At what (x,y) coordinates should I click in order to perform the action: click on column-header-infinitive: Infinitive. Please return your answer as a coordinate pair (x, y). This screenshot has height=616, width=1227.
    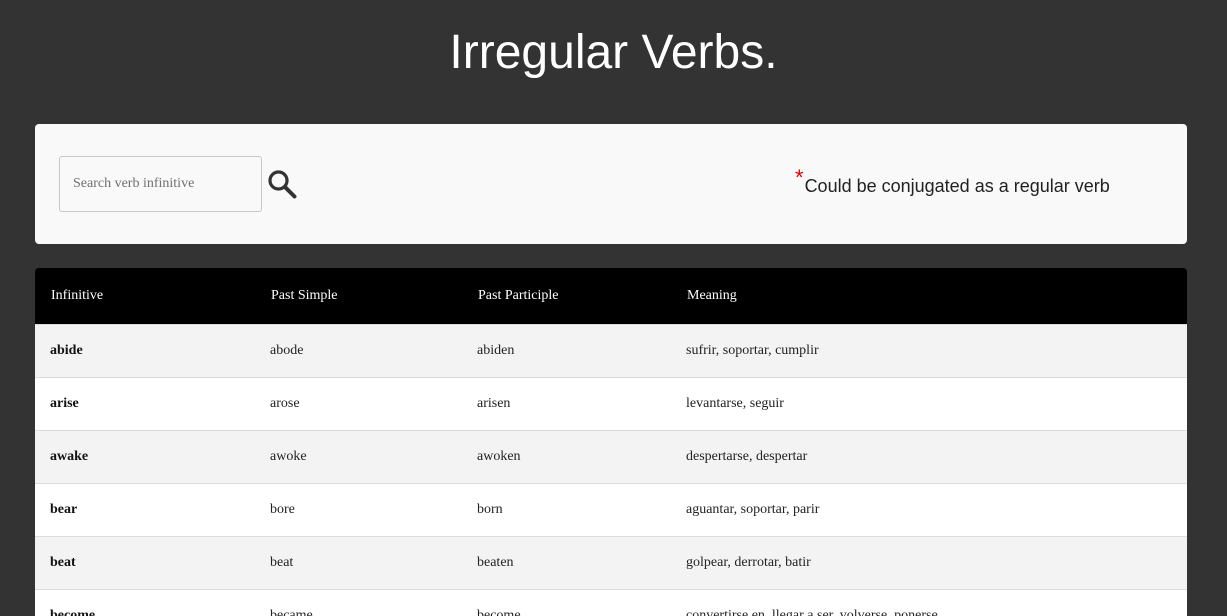
    Looking at the image, I should click on (145, 296).